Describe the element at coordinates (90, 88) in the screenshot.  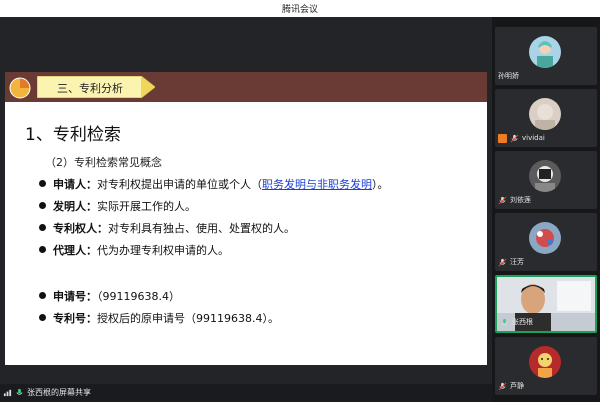
I see `section-label: 三、专利分析` at that location.